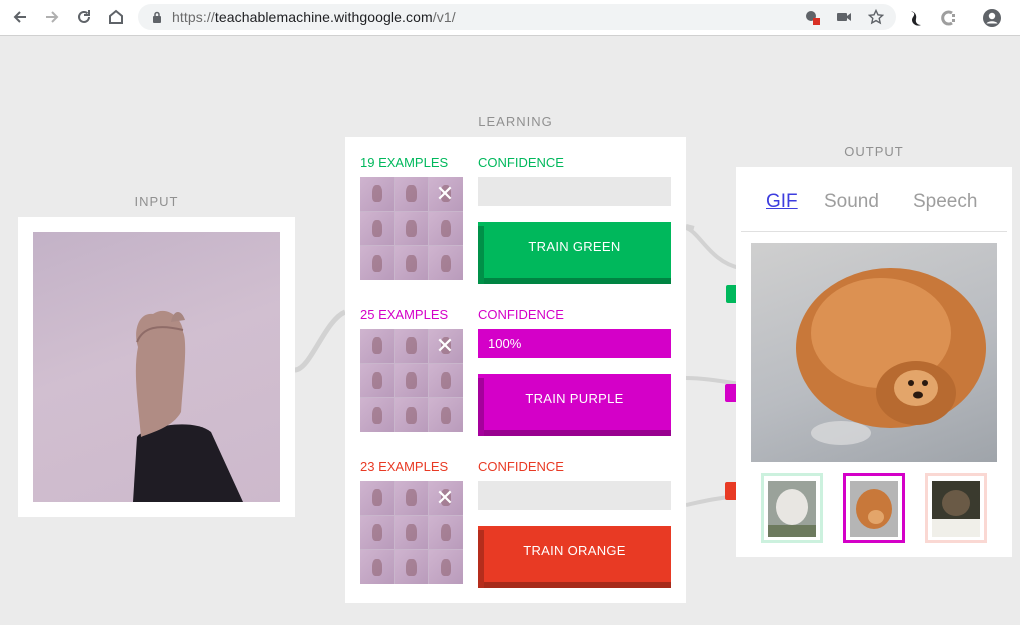  I want to click on train-purple-label: TRAIN PURPLE, so click(574, 398).